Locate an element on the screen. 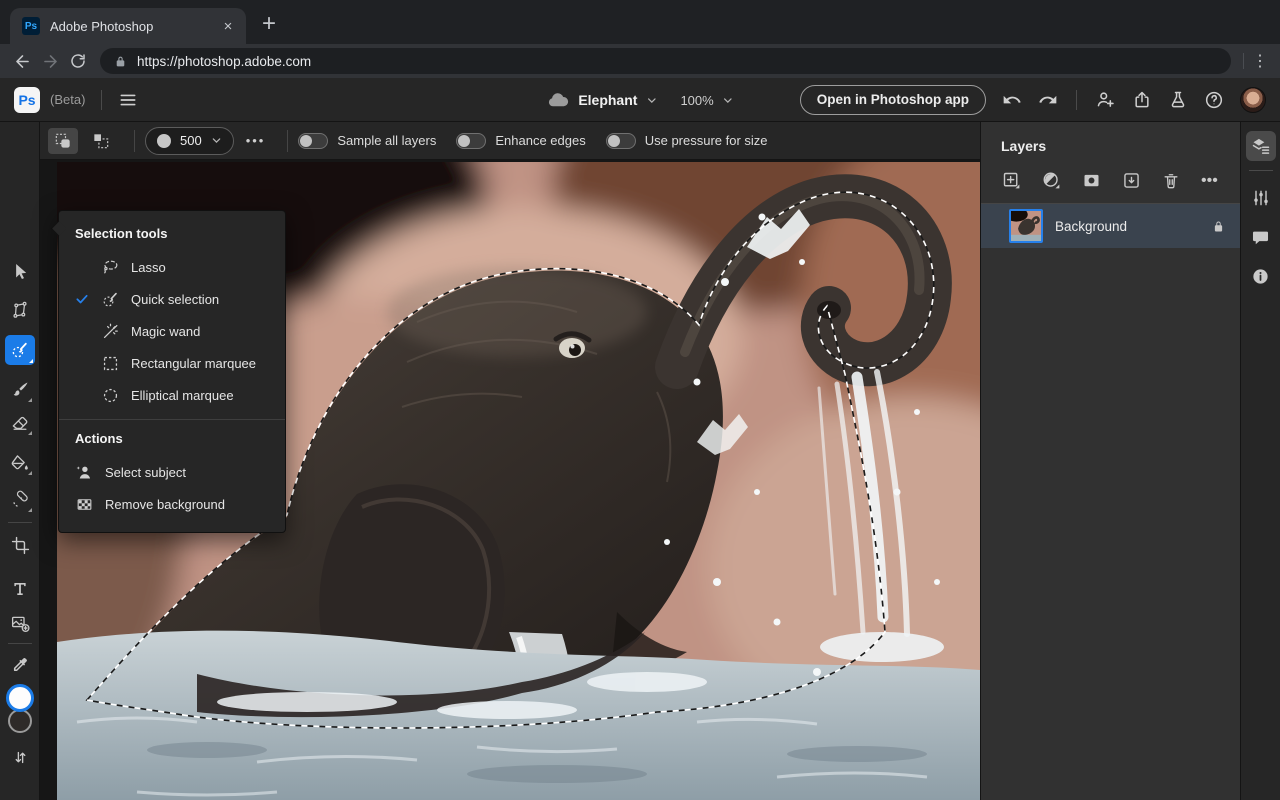  menu-item-lasso: Lasso is located at coordinates (172, 267).